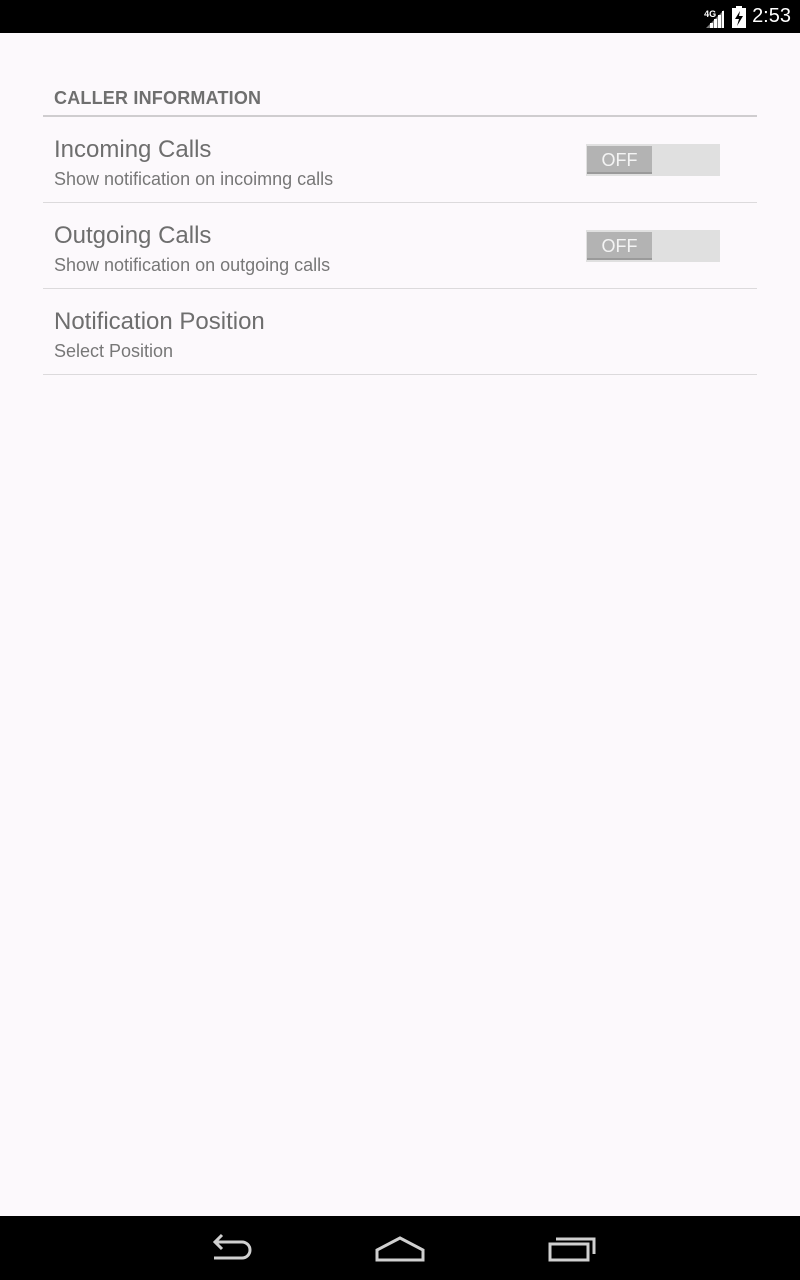 The height and width of the screenshot is (1280, 800). Describe the element at coordinates (400, 16) in the screenshot. I see `status-bar: 4G 2:53` at that location.